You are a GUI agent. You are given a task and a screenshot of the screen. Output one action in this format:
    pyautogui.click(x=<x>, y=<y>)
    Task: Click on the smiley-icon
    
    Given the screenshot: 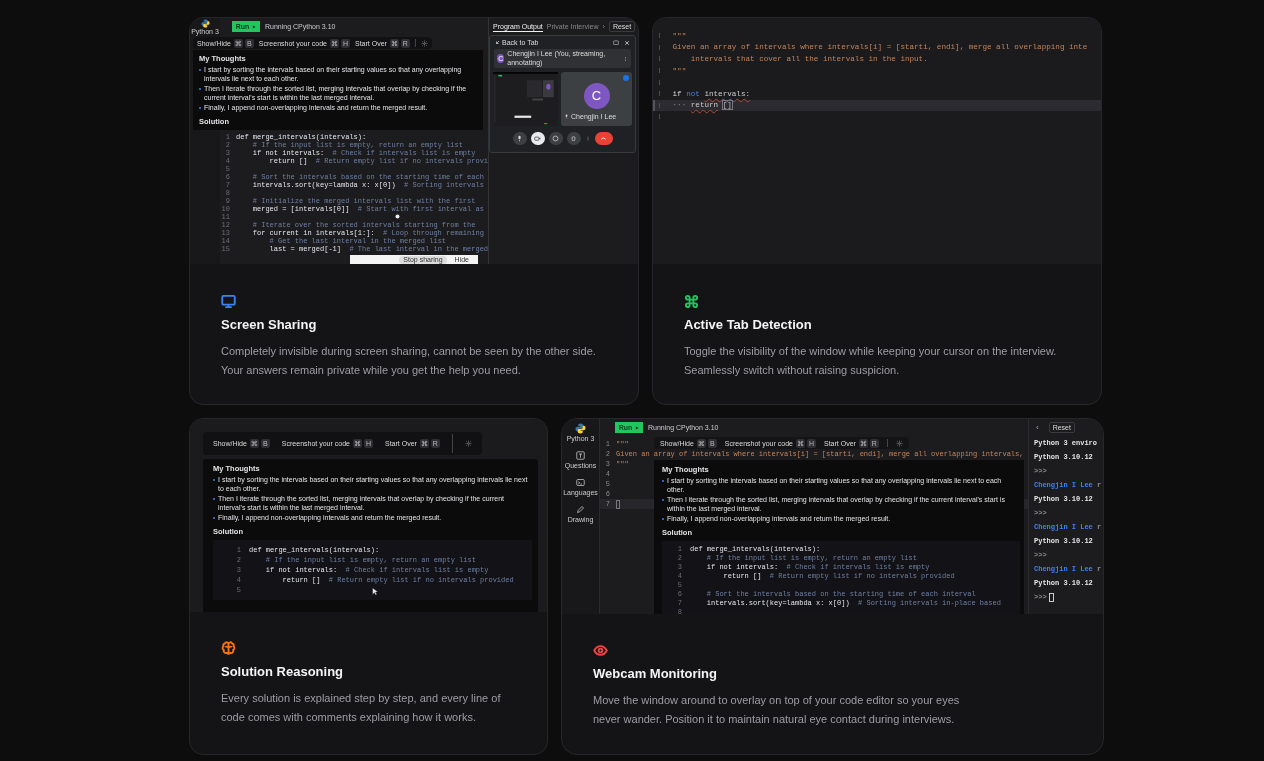 What is the action you would take?
    pyautogui.click(x=555, y=138)
    